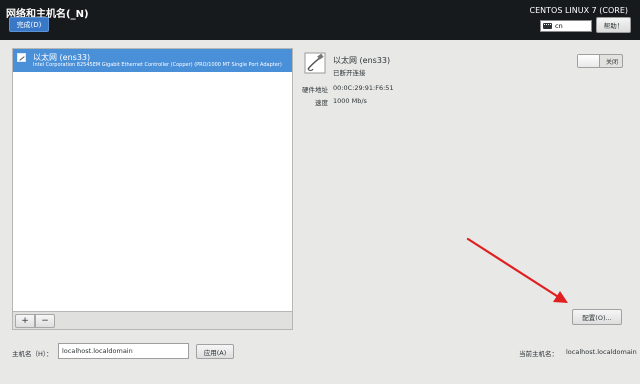 The image size is (640, 384). I want to click on done-button: 完成(D), so click(29, 24).